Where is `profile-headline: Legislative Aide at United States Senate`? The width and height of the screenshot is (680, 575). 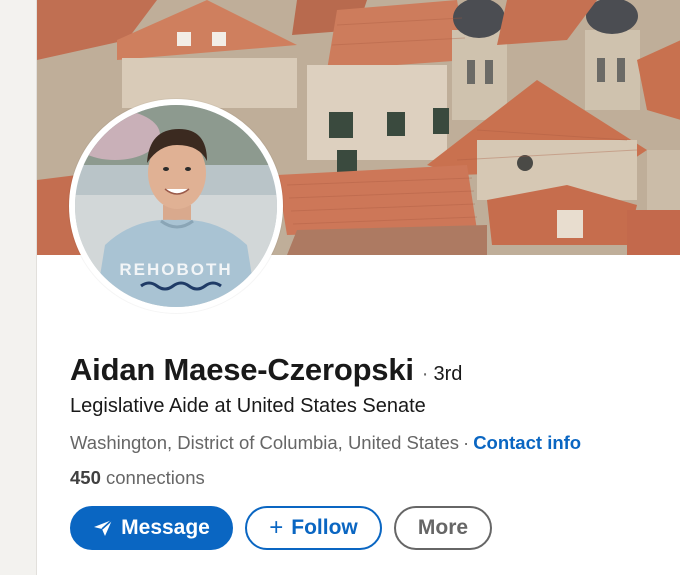
profile-headline: Legislative Aide at United States Senate is located at coordinates (248, 406).